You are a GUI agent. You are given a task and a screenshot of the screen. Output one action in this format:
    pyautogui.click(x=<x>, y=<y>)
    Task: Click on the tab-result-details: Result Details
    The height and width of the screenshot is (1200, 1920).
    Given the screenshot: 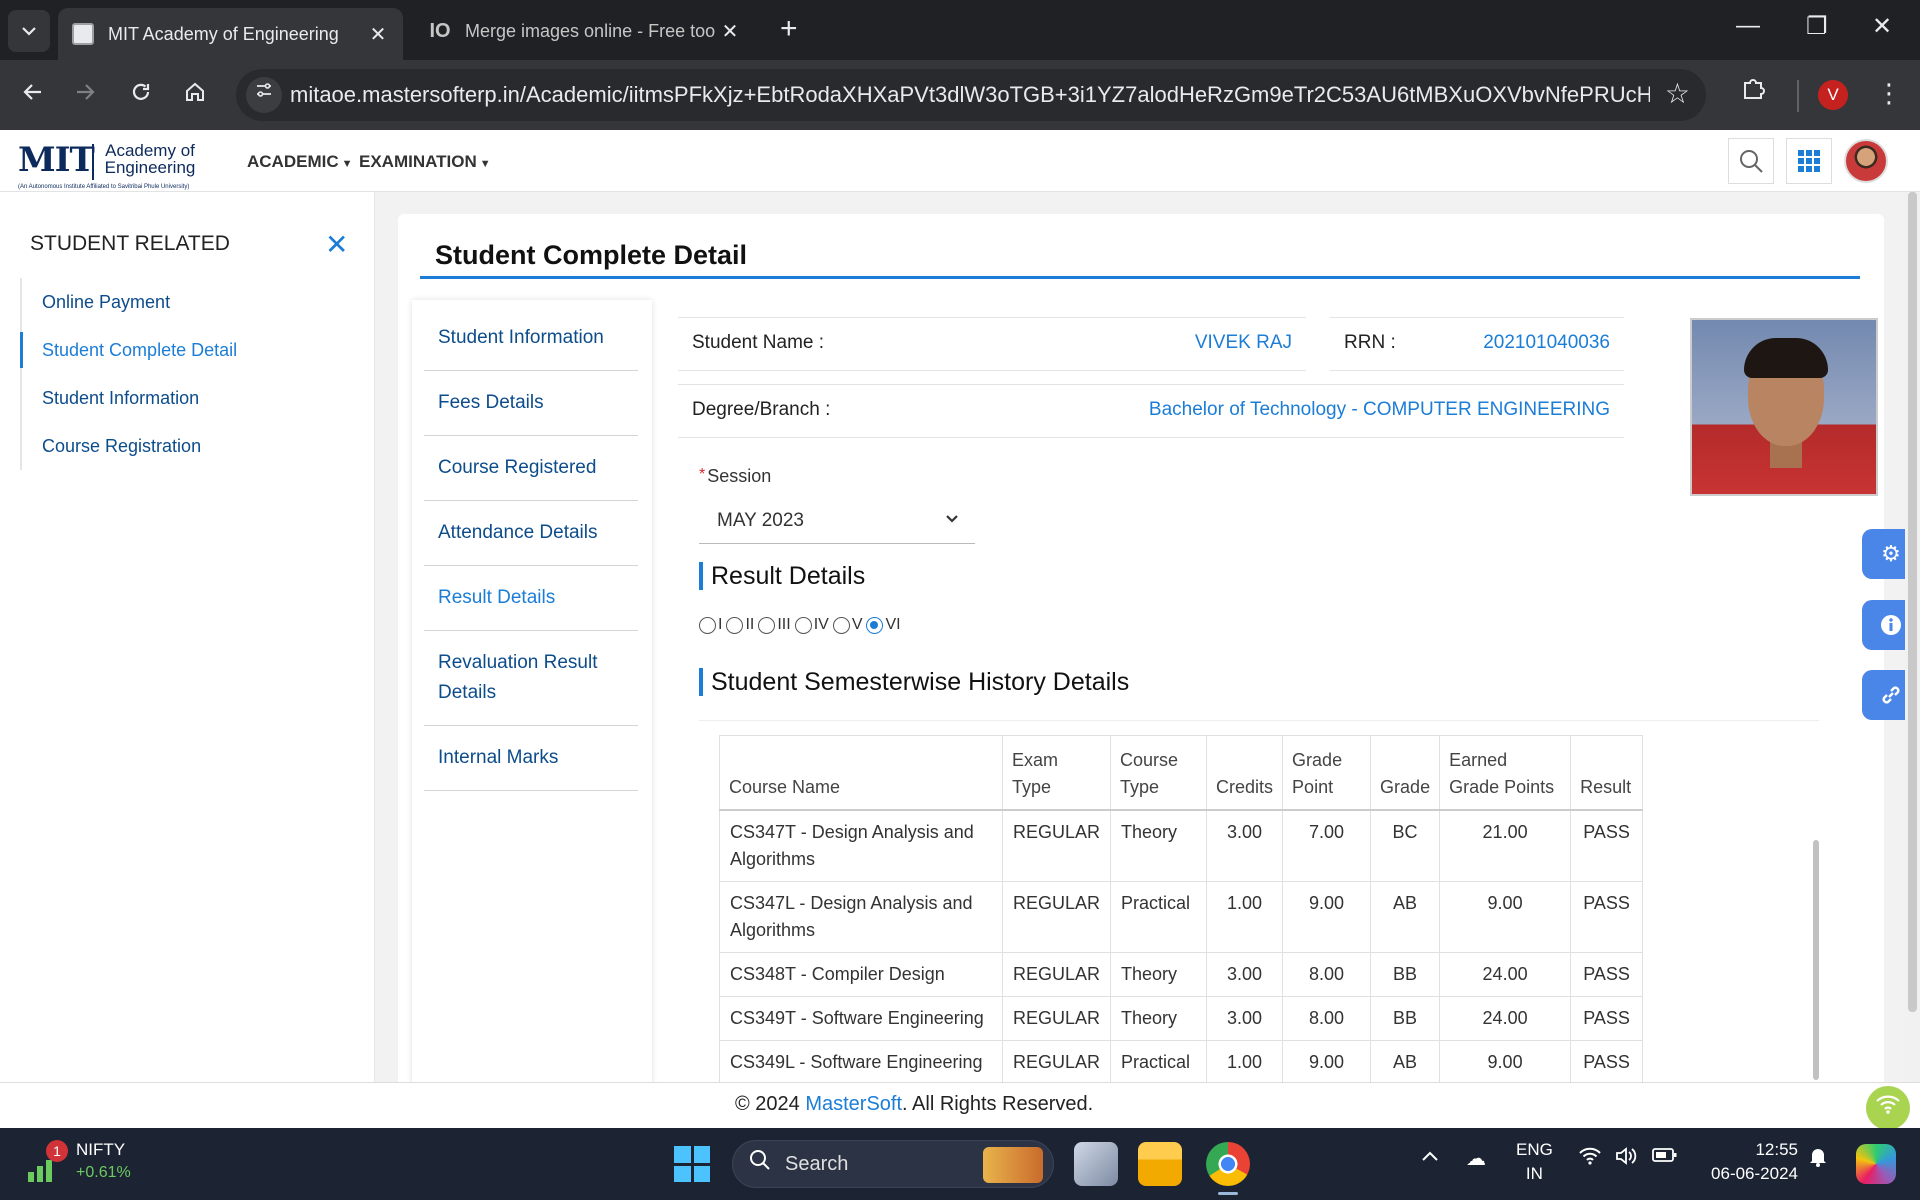 What is the action you would take?
    pyautogui.click(x=531, y=598)
    